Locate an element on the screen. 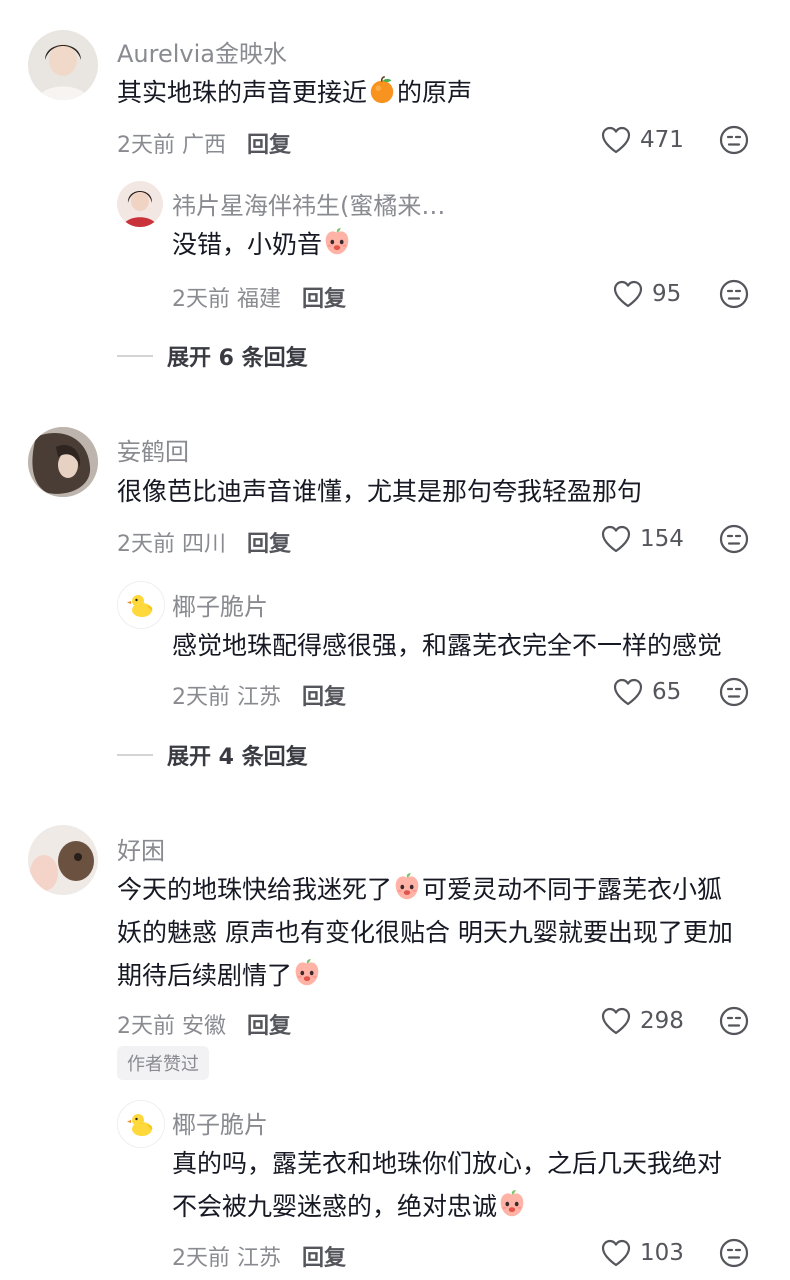  like-button: 471 is located at coordinates (642, 140).